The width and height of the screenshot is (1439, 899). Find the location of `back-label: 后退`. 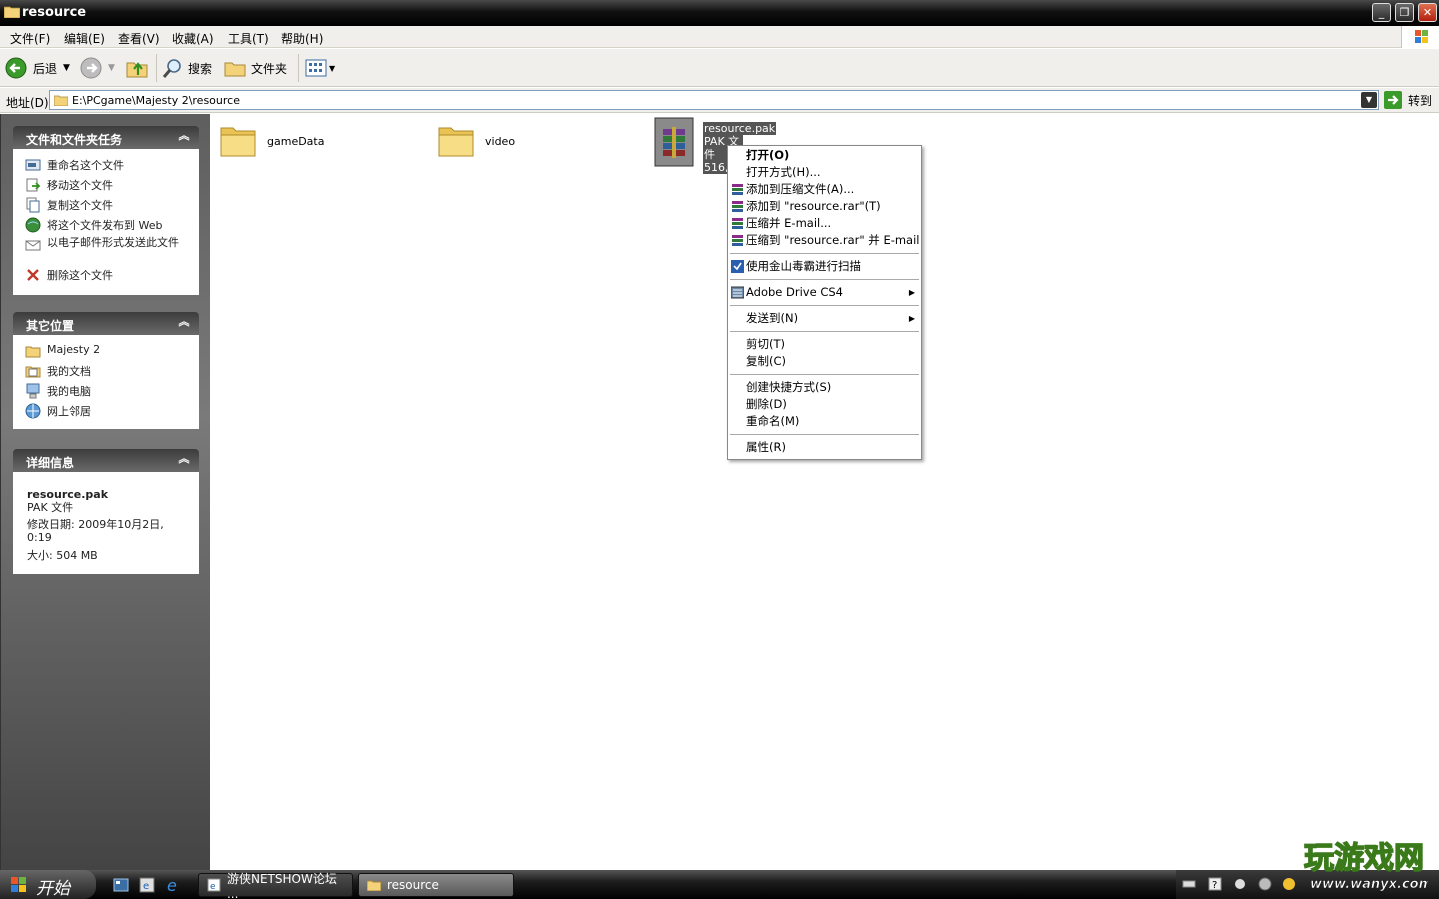

back-label: 后退 is located at coordinates (45, 68).